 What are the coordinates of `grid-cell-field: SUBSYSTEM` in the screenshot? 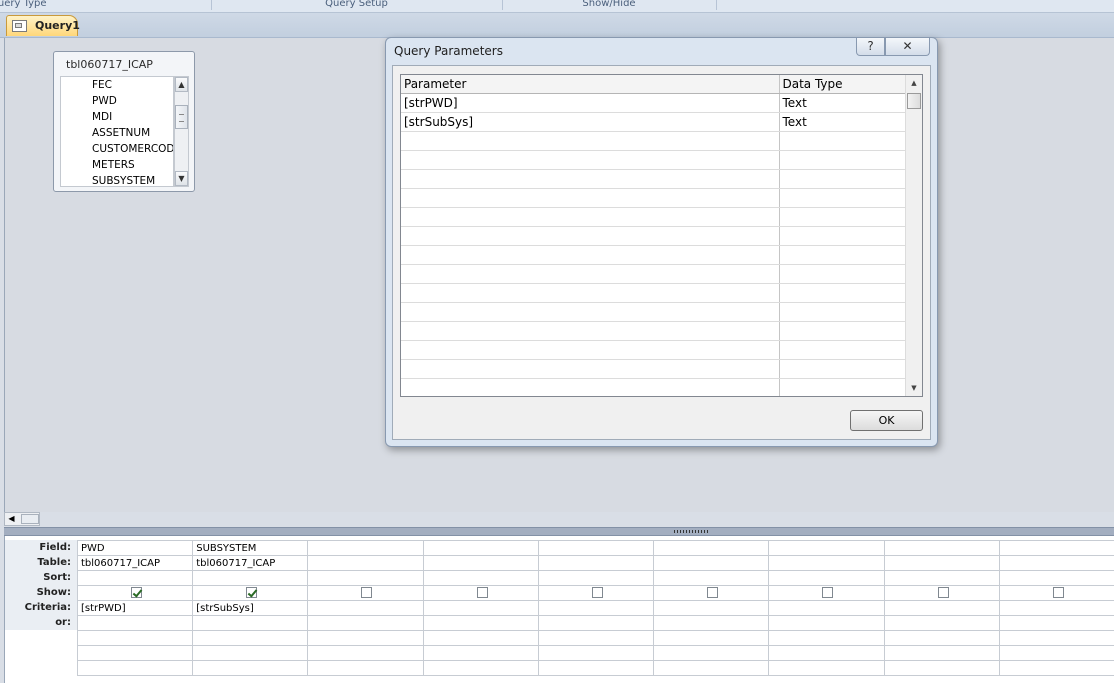 It's located at (250, 548).